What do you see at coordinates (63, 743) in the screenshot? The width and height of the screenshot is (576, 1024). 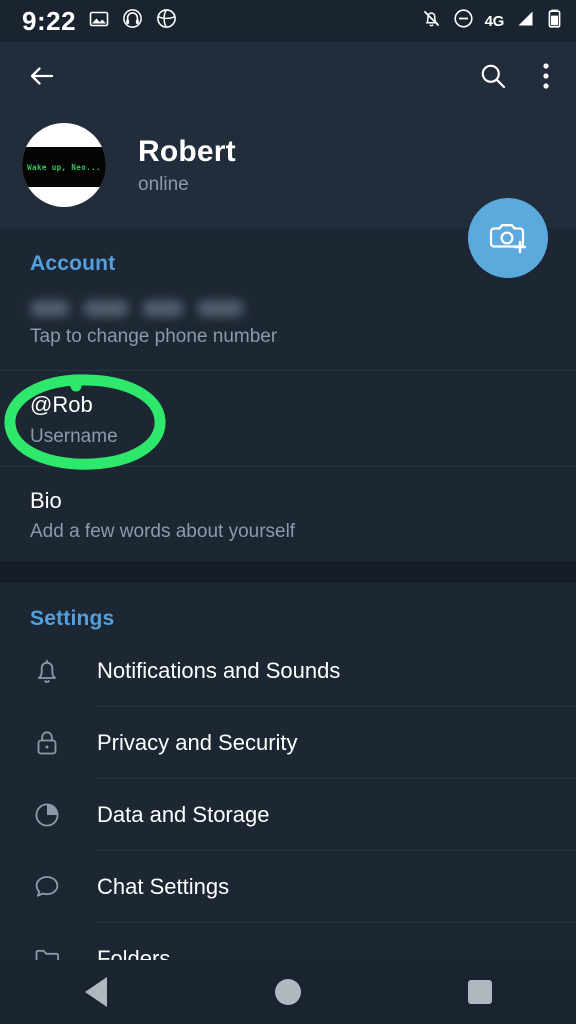 I see `lock-icon` at bounding box center [63, 743].